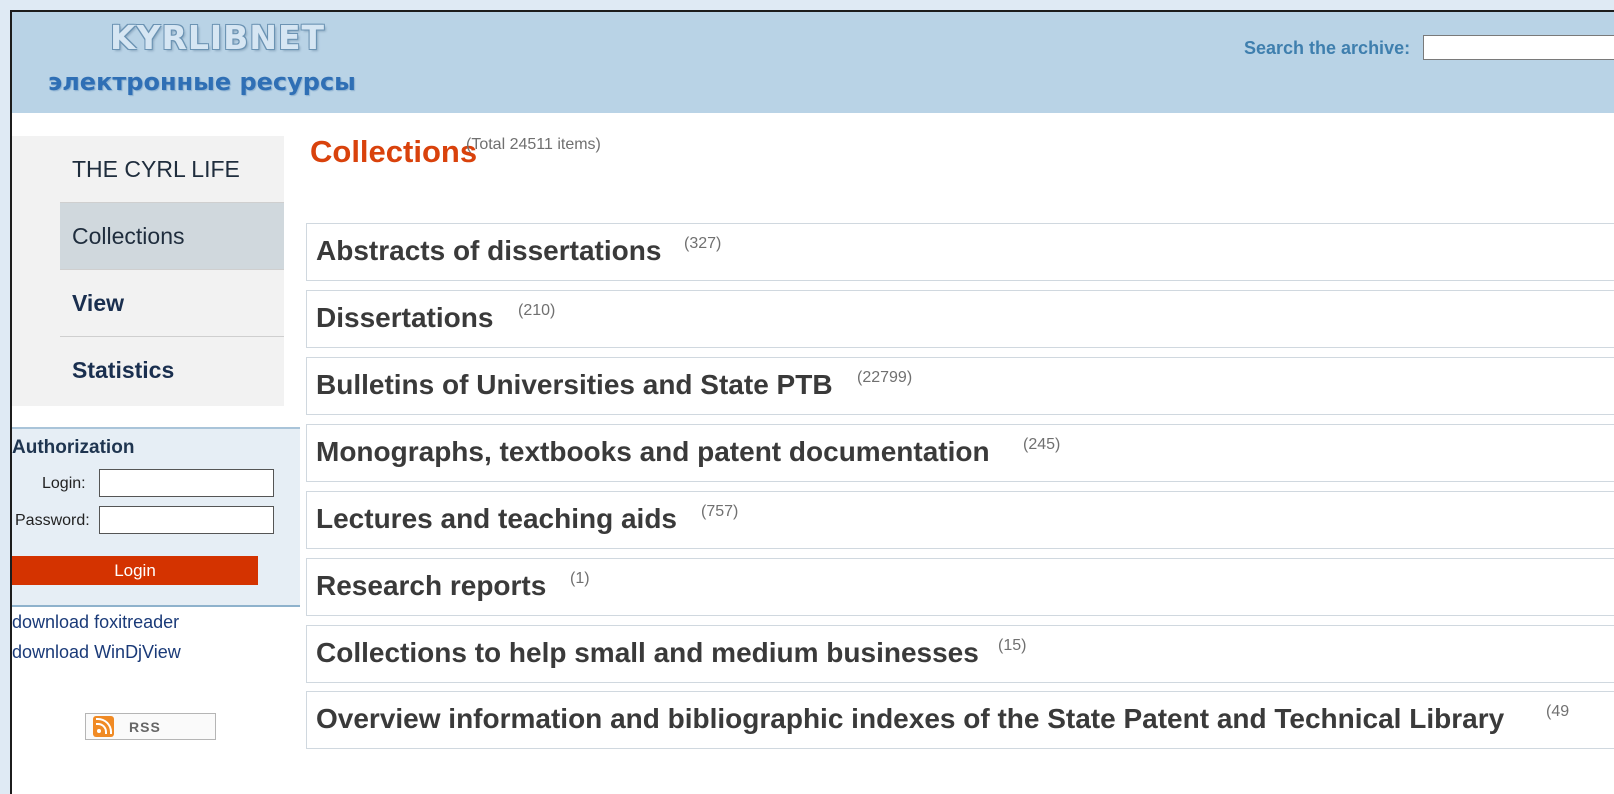 This screenshot has width=1614, height=794. What do you see at coordinates (703, 243) in the screenshot?
I see `collection-count: (327)` at bounding box center [703, 243].